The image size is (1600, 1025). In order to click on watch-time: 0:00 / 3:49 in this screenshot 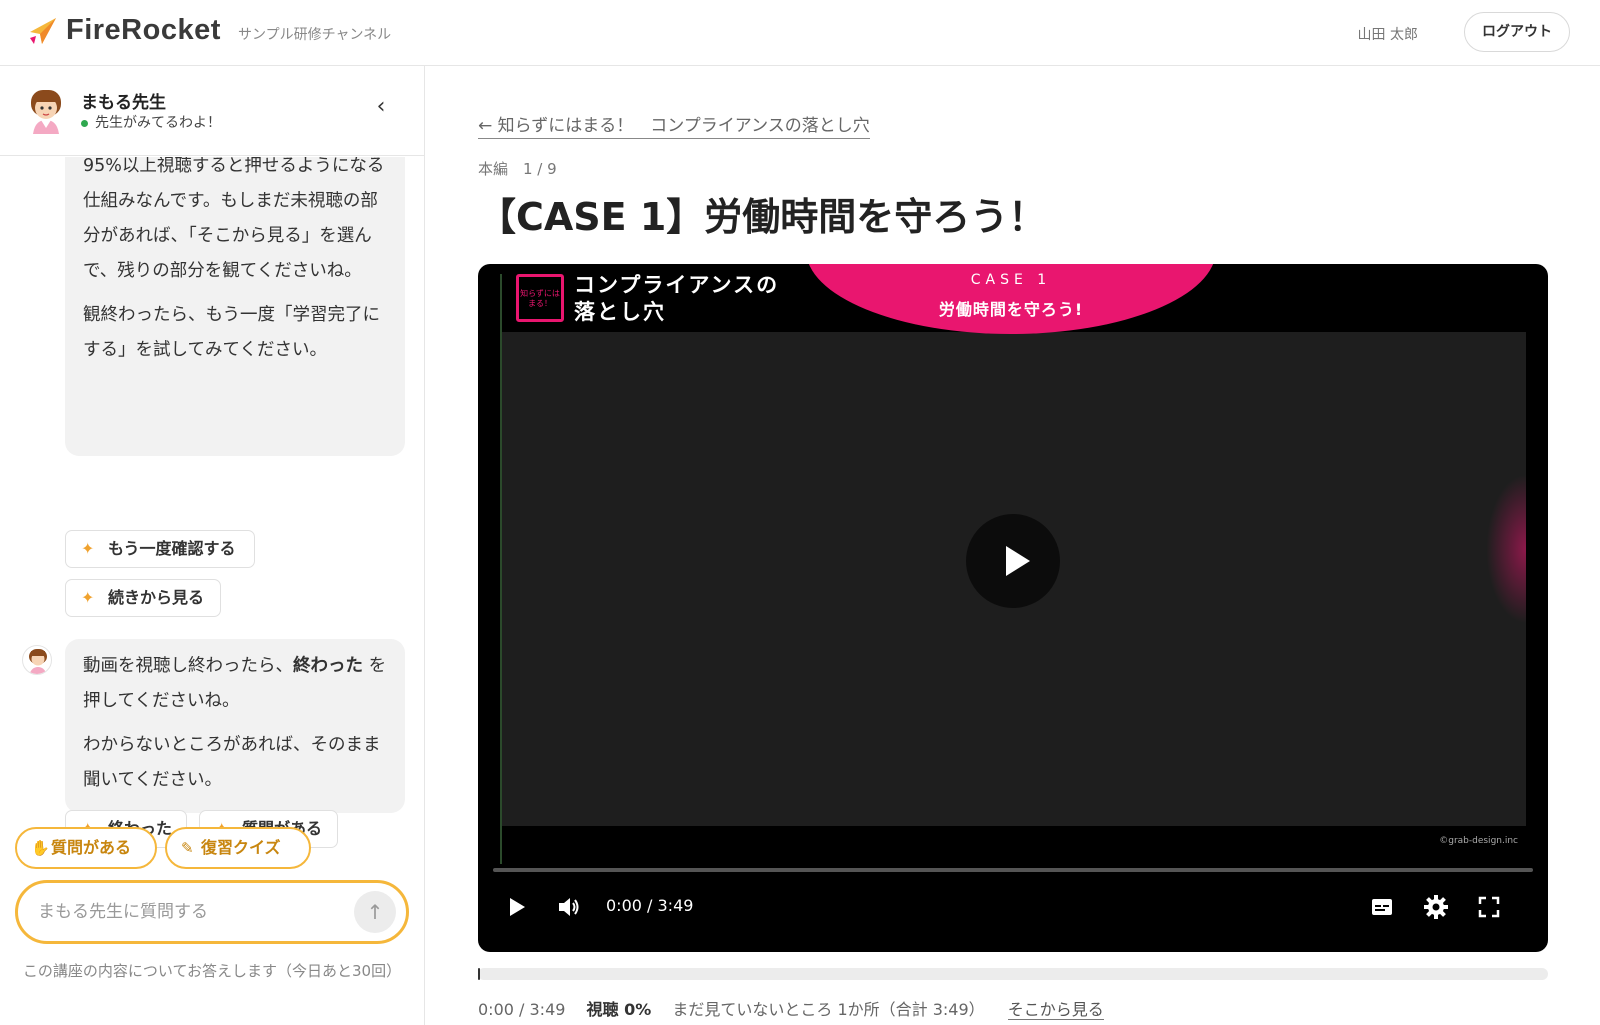, I will do `click(522, 1009)`.